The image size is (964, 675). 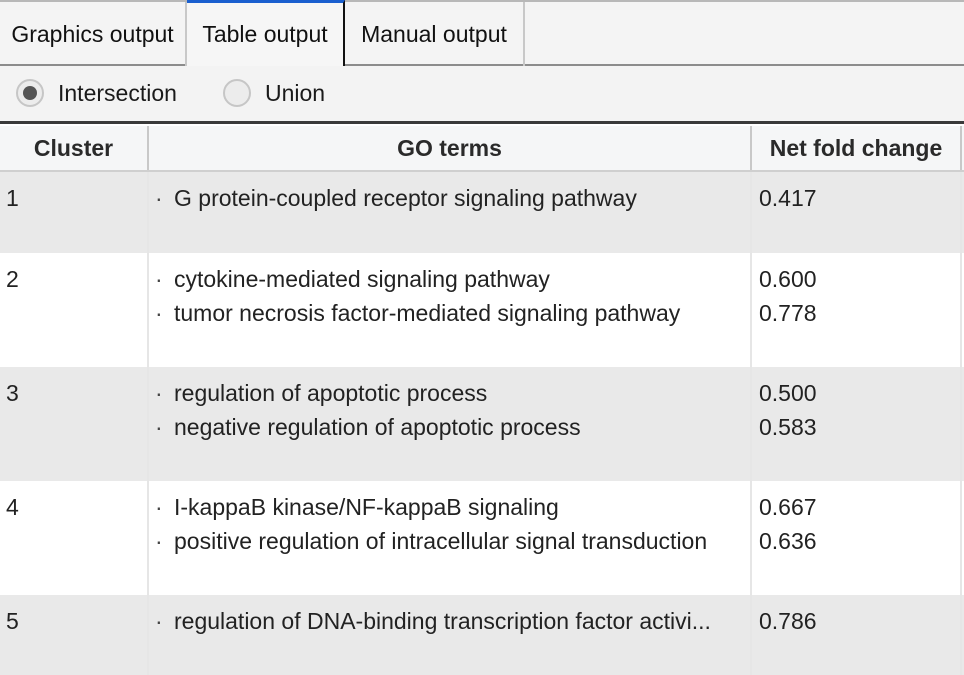 I want to click on radio-label: Intersection, so click(x=117, y=92).